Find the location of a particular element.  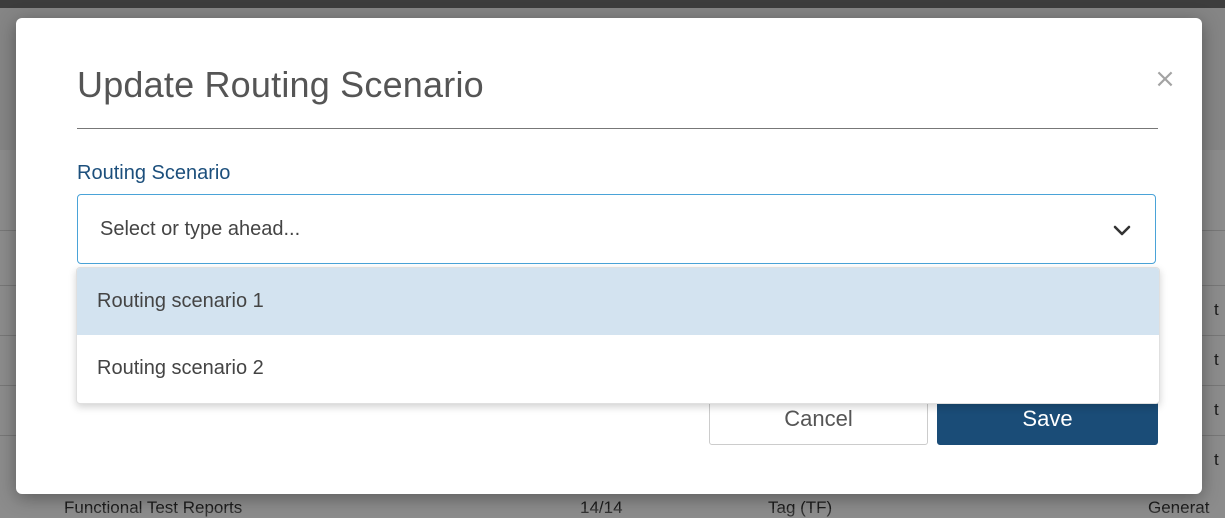

routing-scenario-label: Routing Scenario is located at coordinates (154, 173).